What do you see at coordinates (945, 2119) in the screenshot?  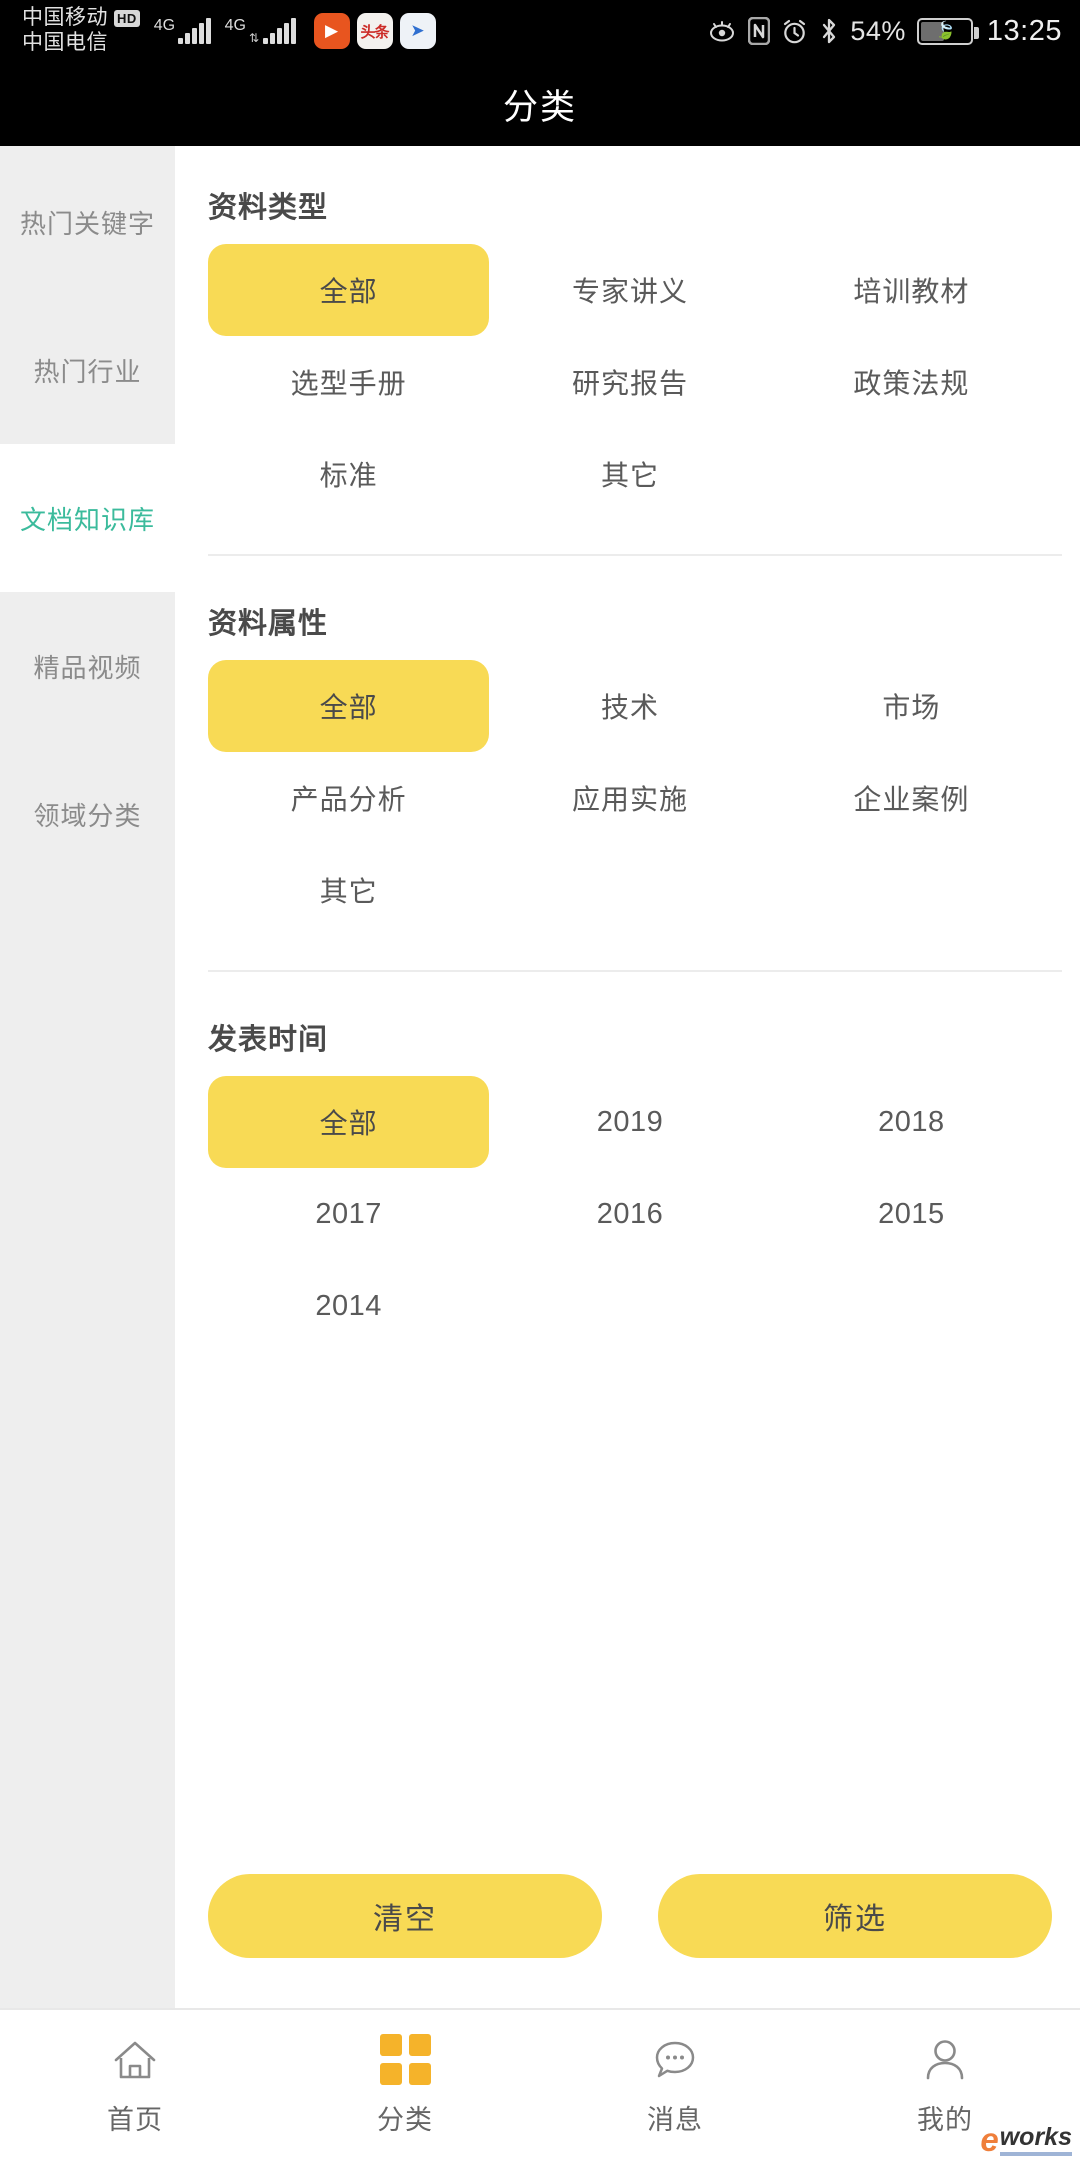 I see `nav-label-profile: 我的` at bounding box center [945, 2119].